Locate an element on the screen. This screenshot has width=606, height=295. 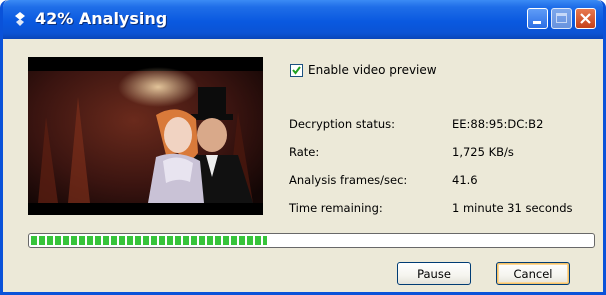
enable-preview-option: Enable video preview is located at coordinates (363, 70).